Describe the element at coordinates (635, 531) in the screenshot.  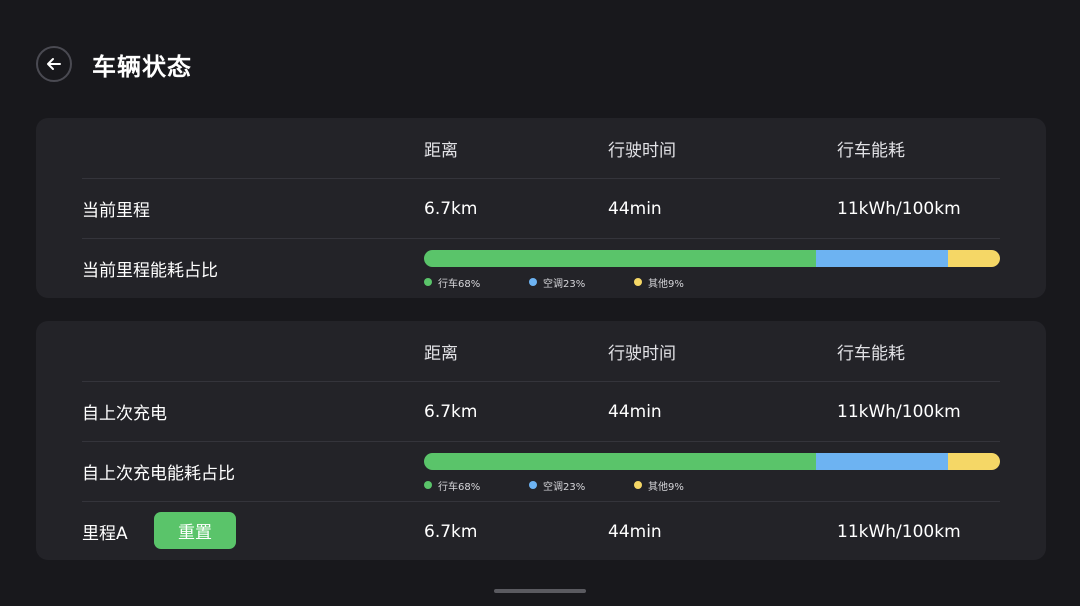
I see `trip-a-drive-time: 44min` at that location.